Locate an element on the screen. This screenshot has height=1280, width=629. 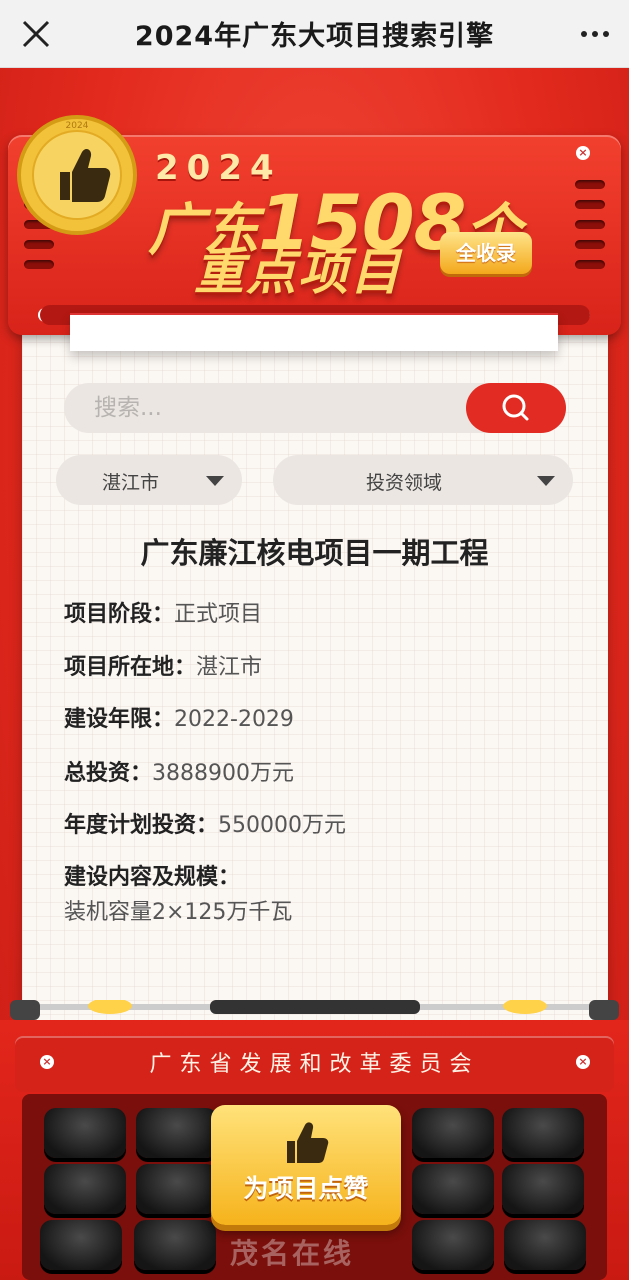
search-bar is located at coordinates (315, 408).